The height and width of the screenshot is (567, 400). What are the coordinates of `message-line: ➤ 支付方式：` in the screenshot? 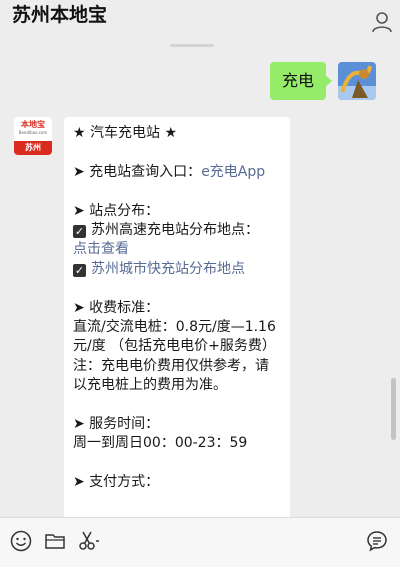 It's located at (177, 482).